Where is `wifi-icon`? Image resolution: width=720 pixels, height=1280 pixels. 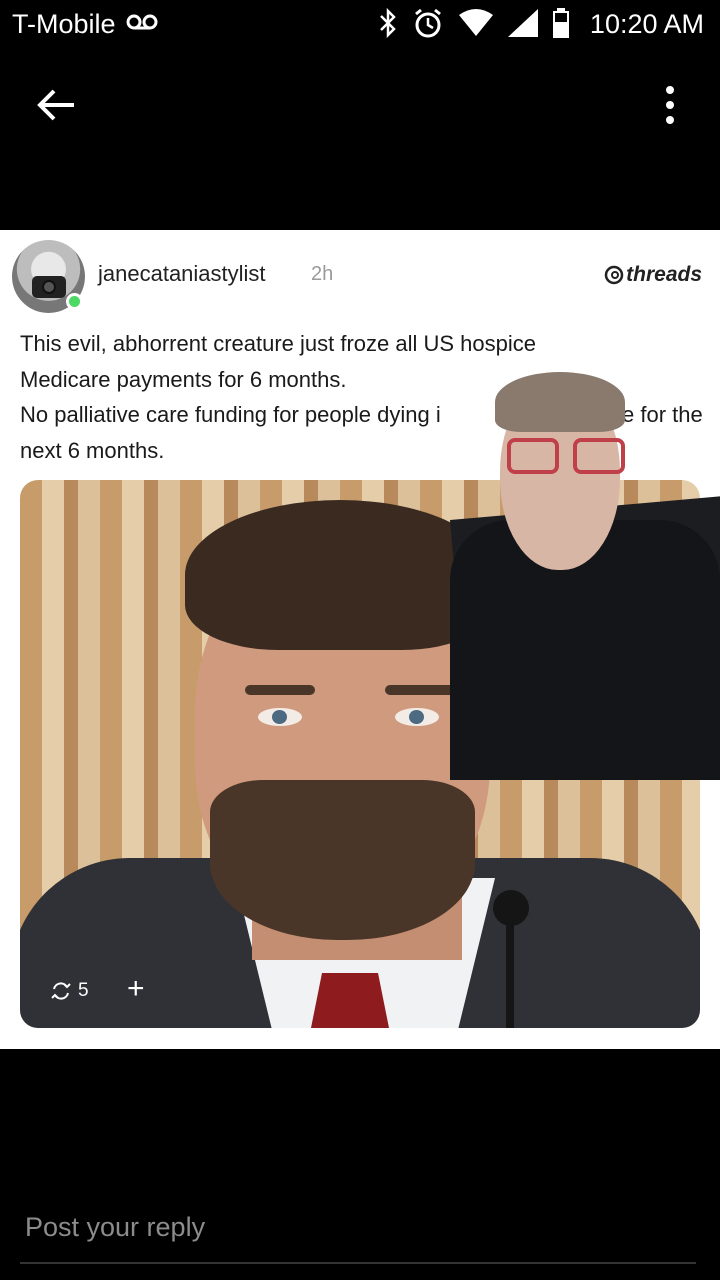 wifi-icon is located at coordinates (476, 25).